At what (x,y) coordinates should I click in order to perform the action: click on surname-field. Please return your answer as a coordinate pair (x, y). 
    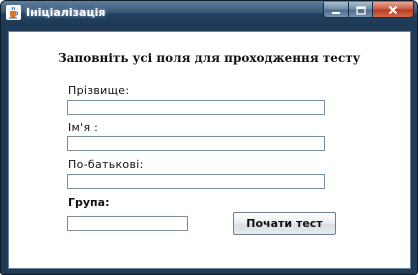
    Looking at the image, I should click on (196, 107).